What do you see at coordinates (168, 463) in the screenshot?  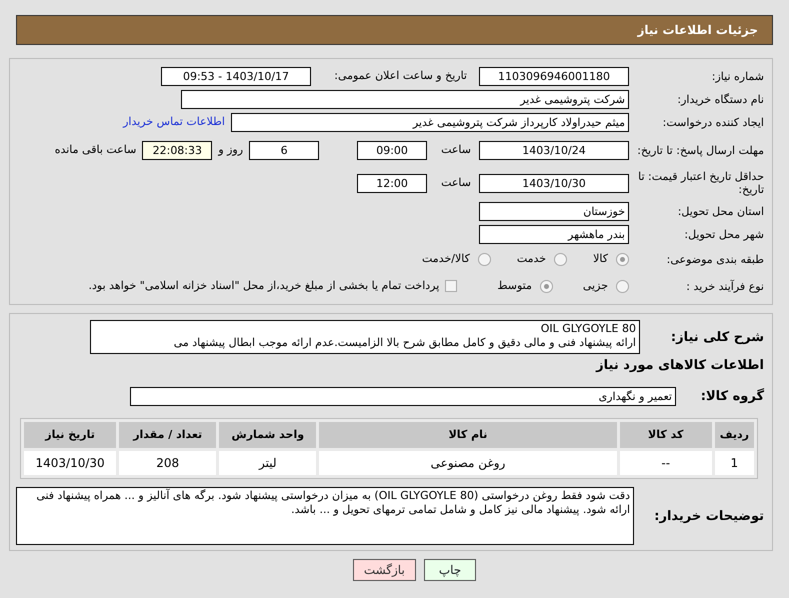 I see `table-cell: 208` at bounding box center [168, 463].